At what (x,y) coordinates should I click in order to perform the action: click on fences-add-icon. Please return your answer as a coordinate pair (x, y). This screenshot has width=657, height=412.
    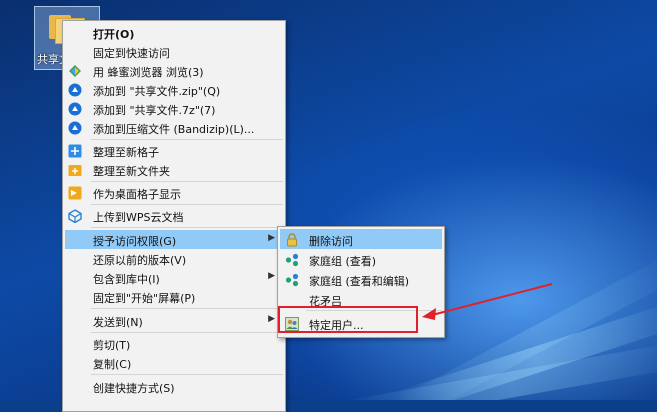
    Looking at the image, I should click on (74, 150).